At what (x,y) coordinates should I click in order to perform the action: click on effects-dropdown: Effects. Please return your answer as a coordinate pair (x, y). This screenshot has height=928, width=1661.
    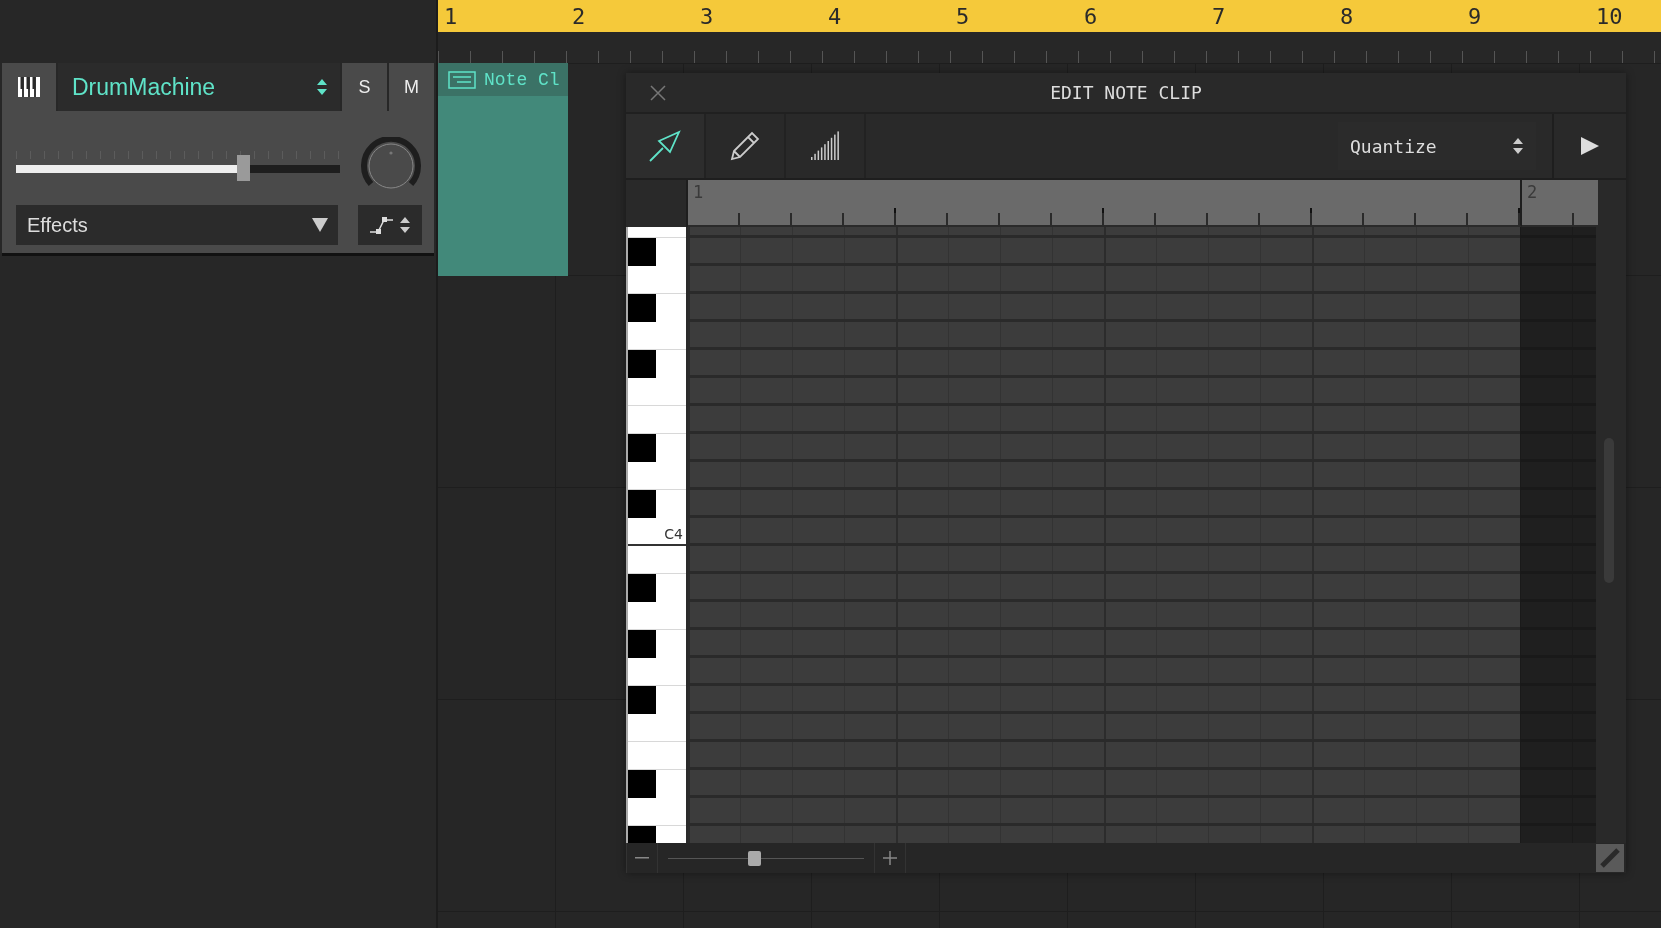
    Looking at the image, I should click on (177, 225).